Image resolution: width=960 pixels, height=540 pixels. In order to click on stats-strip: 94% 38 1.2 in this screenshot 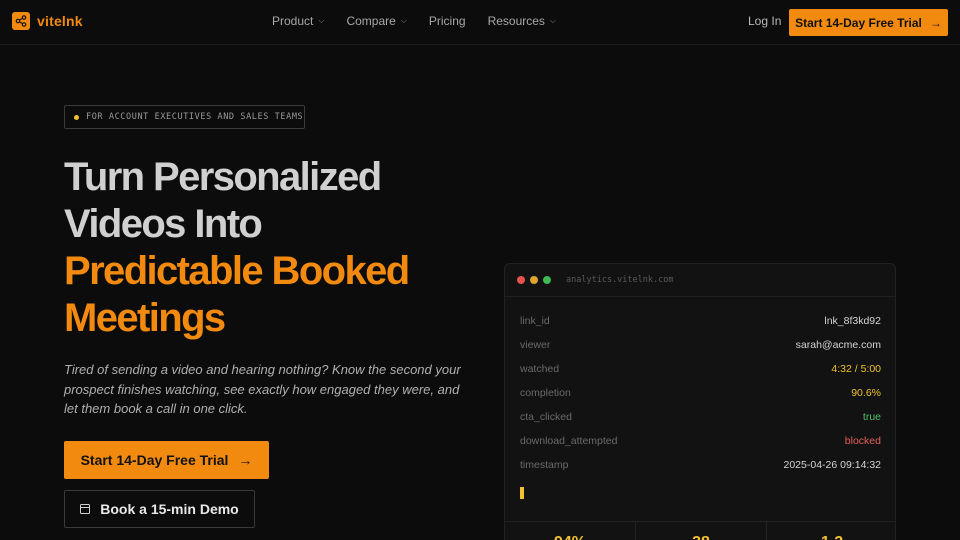, I will do `click(700, 530)`.